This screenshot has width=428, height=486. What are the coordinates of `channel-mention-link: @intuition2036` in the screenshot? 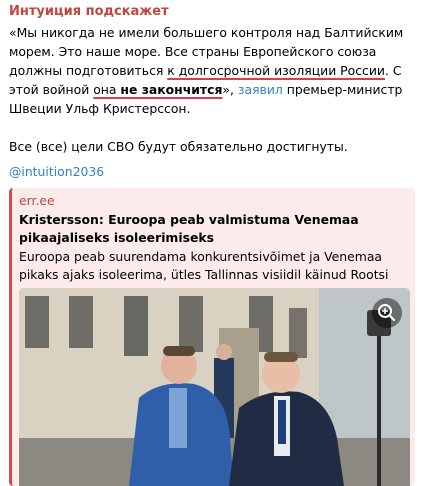 It's located at (56, 171).